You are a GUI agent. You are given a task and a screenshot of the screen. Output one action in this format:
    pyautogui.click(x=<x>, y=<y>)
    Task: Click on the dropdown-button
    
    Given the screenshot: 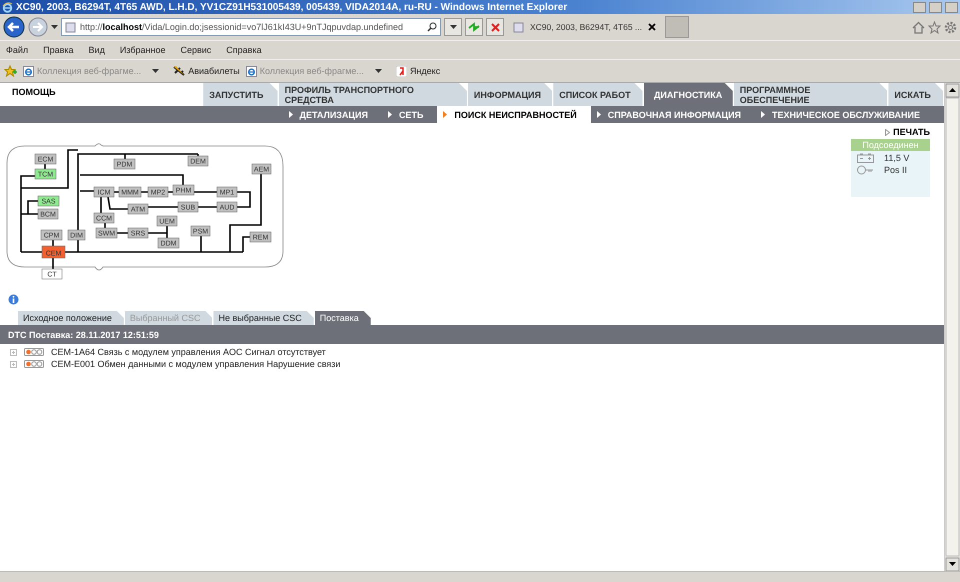 What is the action you would take?
    pyautogui.click(x=453, y=27)
    